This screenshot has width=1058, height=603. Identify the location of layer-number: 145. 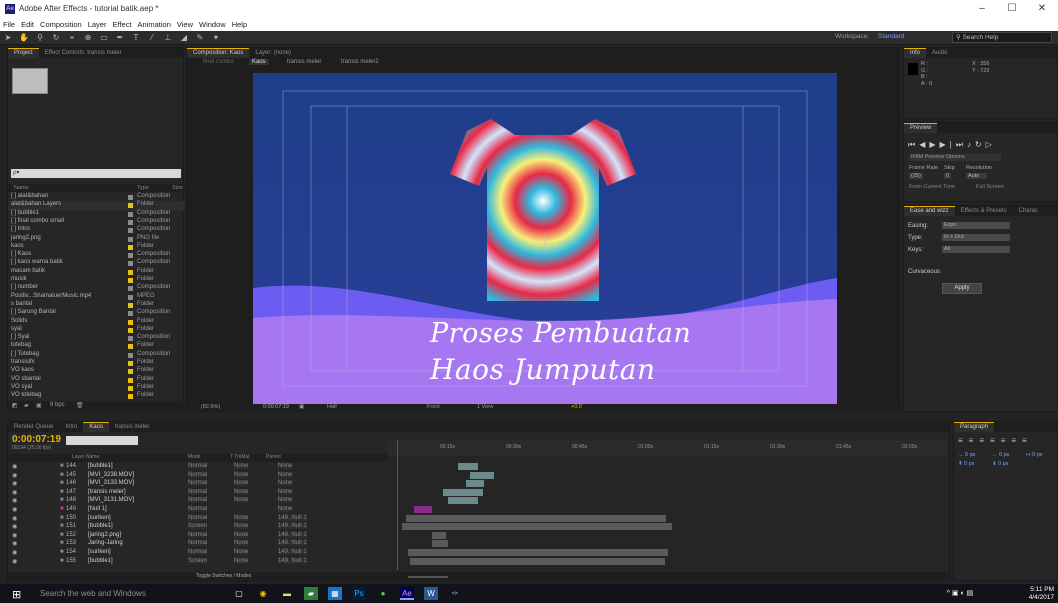
(71, 475).